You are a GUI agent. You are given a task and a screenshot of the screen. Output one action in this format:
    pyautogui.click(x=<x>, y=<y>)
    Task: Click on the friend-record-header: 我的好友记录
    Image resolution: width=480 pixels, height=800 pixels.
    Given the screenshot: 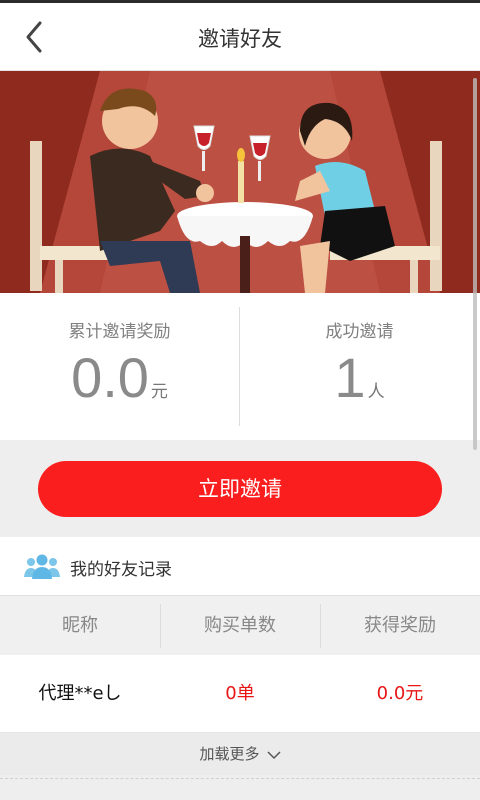 What is the action you would take?
    pyautogui.click(x=240, y=566)
    